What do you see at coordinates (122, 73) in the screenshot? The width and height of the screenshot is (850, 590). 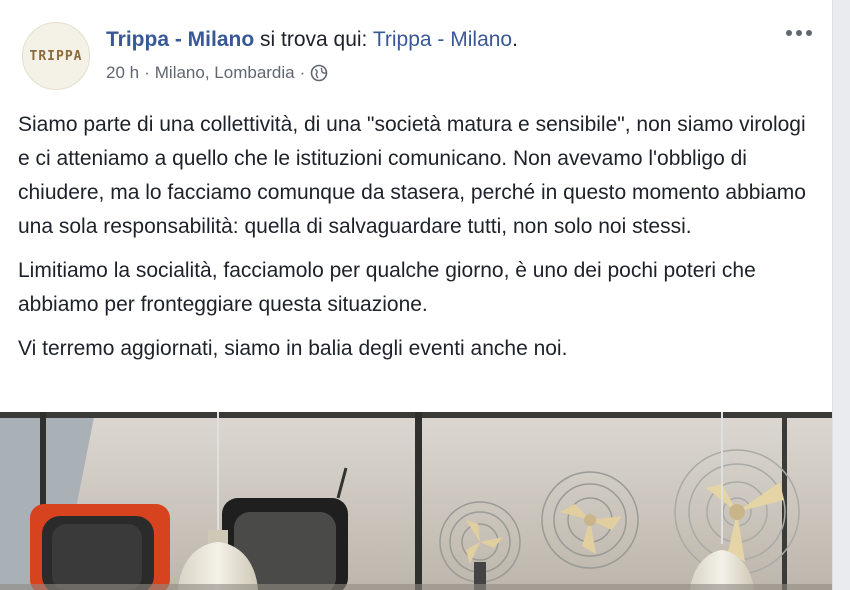 I see `timestamp: 20 h` at bounding box center [122, 73].